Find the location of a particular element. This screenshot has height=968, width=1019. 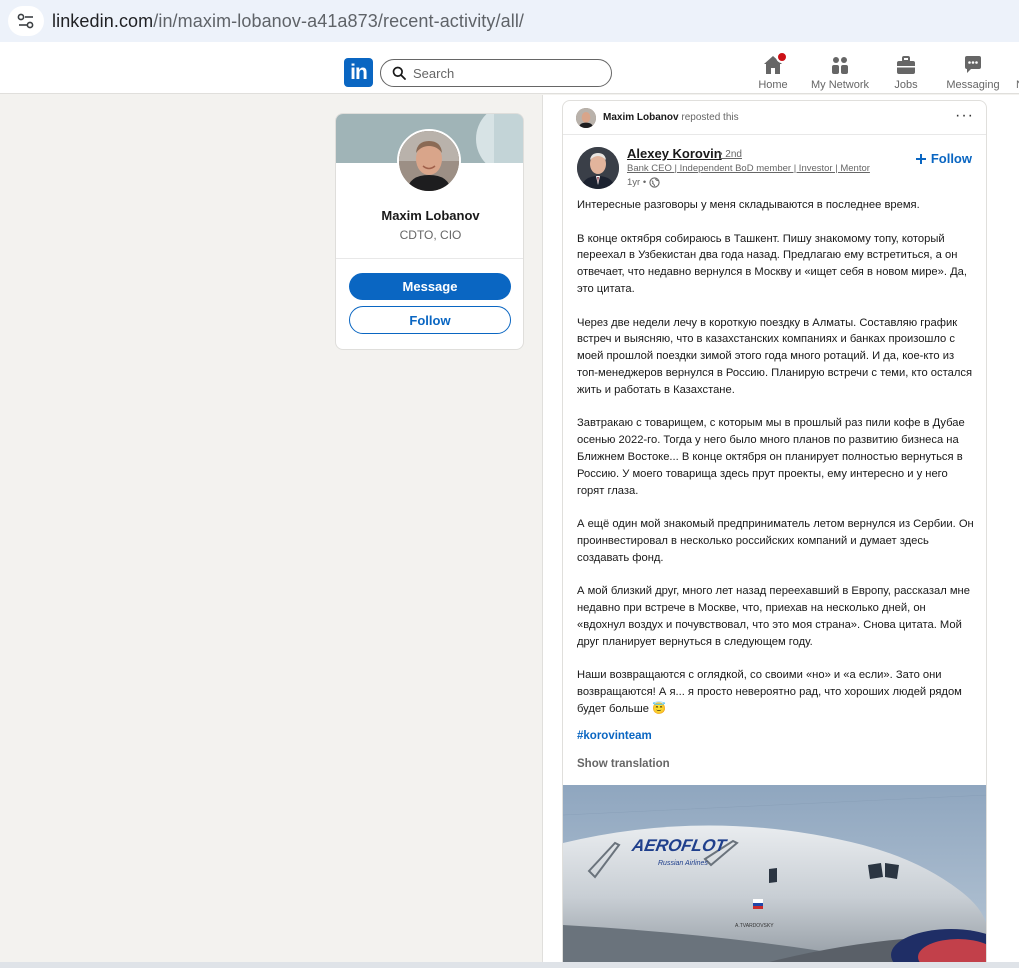

url-host: linkedin.com is located at coordinates (103, 21).